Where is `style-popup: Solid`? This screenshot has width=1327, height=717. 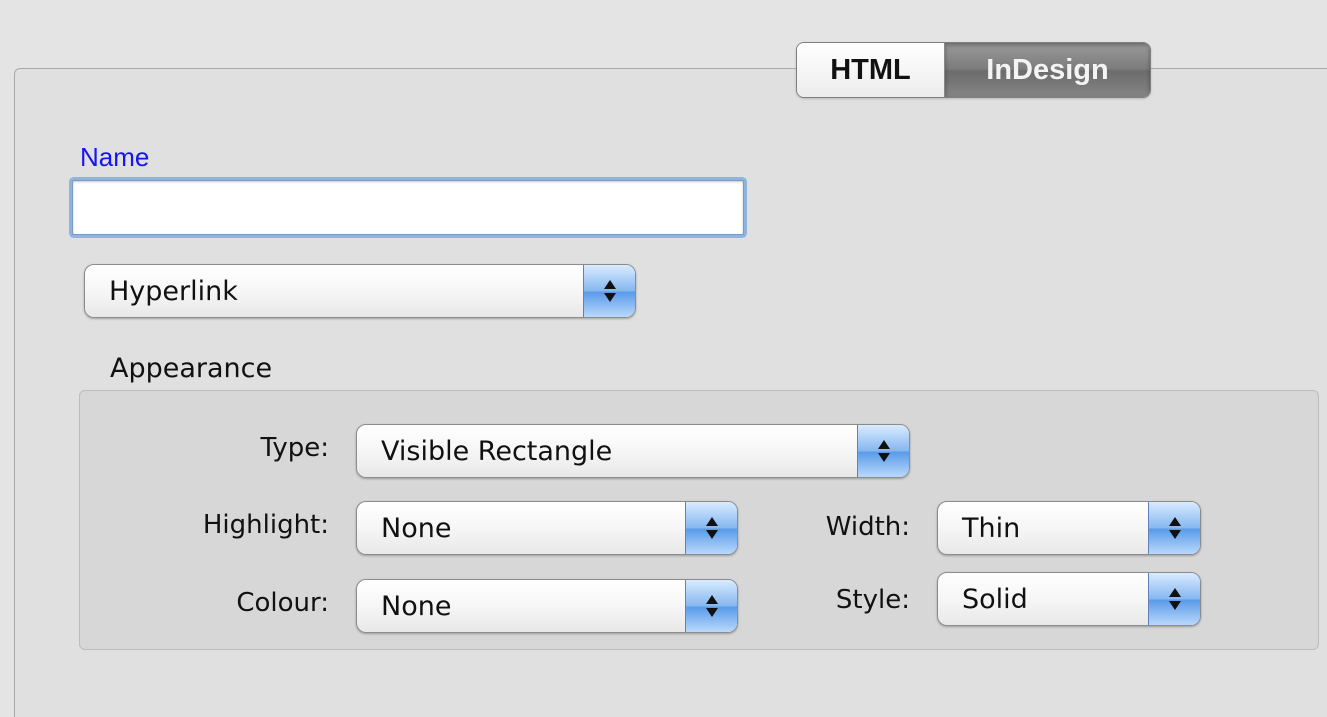
style-popup: Solid is located at coordinates (1069, 599).